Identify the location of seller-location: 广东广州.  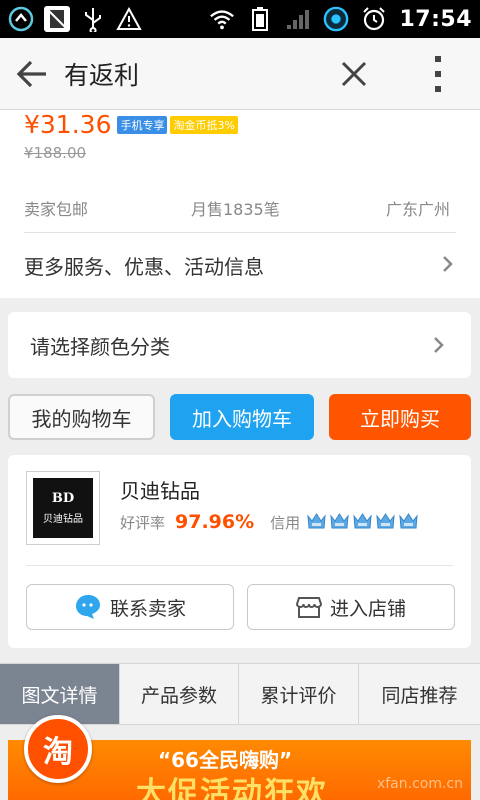
(417, 209).